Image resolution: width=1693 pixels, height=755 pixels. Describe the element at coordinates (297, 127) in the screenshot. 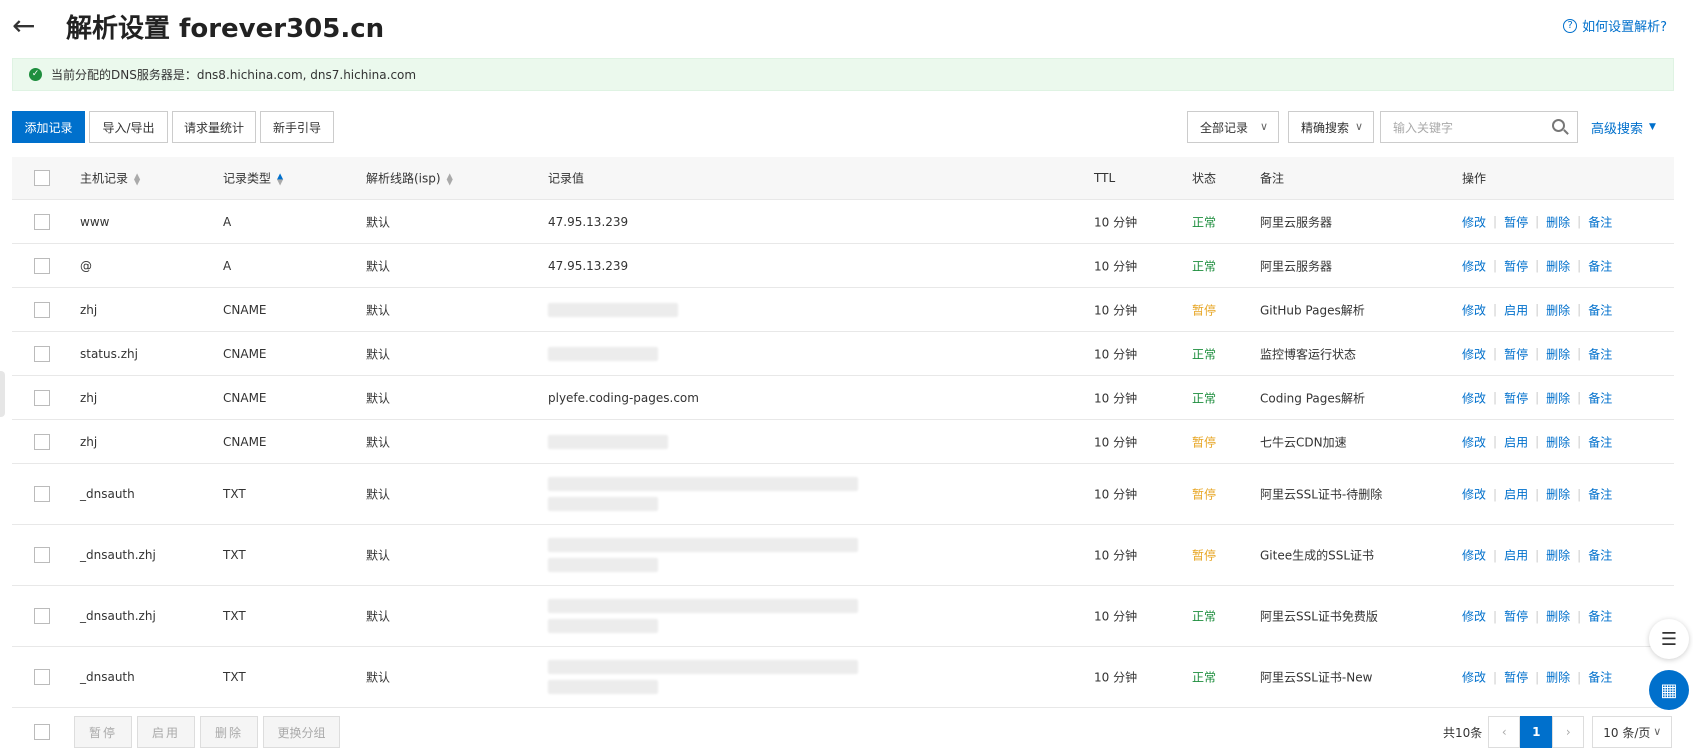

I see `beginner-guide-button: 新手引导` at that location.